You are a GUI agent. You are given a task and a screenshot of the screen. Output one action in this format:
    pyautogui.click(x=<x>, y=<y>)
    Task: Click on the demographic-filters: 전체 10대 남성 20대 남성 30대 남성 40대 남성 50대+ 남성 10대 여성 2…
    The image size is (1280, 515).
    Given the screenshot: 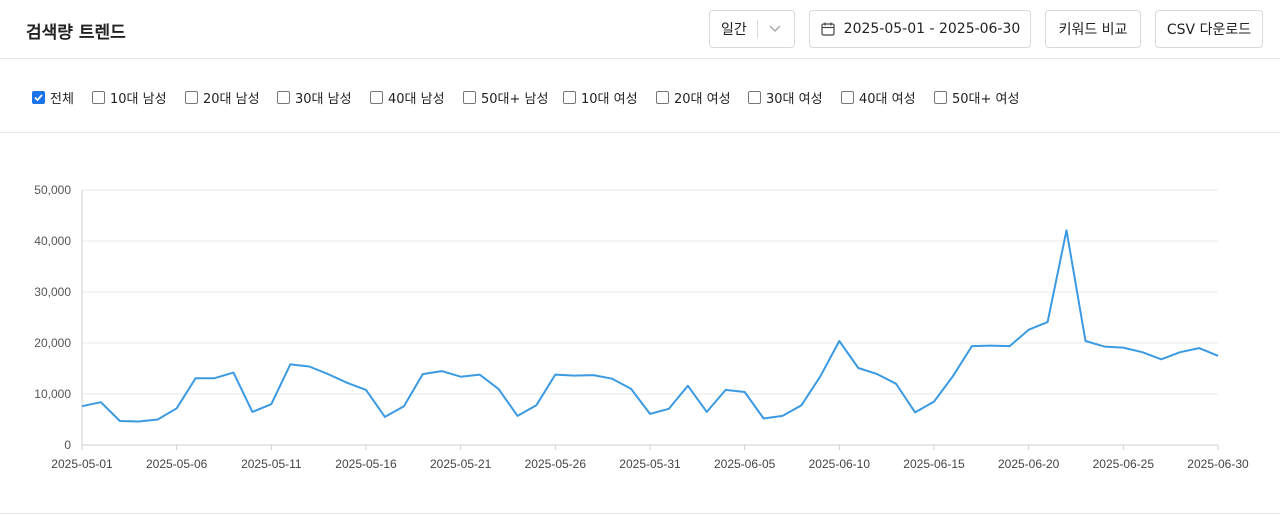 What is the action you would take?
    pyautogui.click(x=640, y=96)
    